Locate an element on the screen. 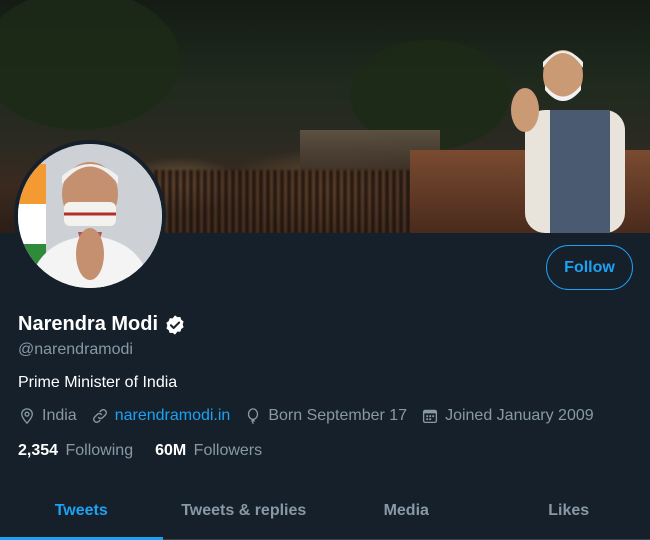 The height and width of the screenshot is (540, 650). following-count: 2,354 is located at coordinates (38, 450).